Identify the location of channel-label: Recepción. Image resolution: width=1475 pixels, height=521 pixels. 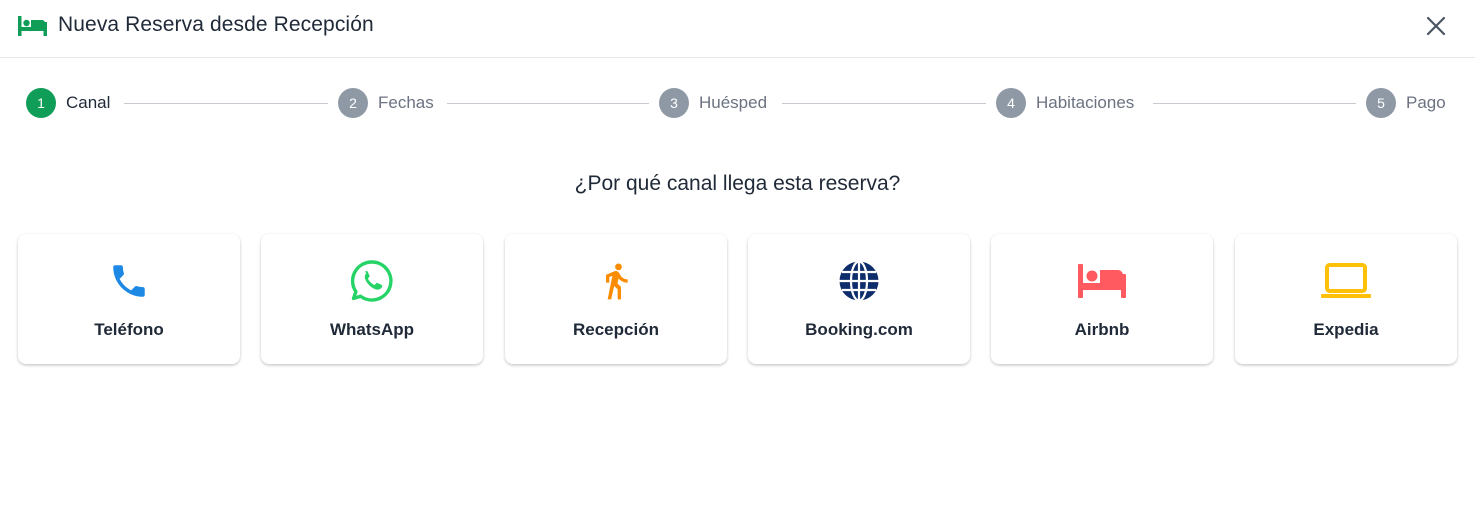
(616, 329).